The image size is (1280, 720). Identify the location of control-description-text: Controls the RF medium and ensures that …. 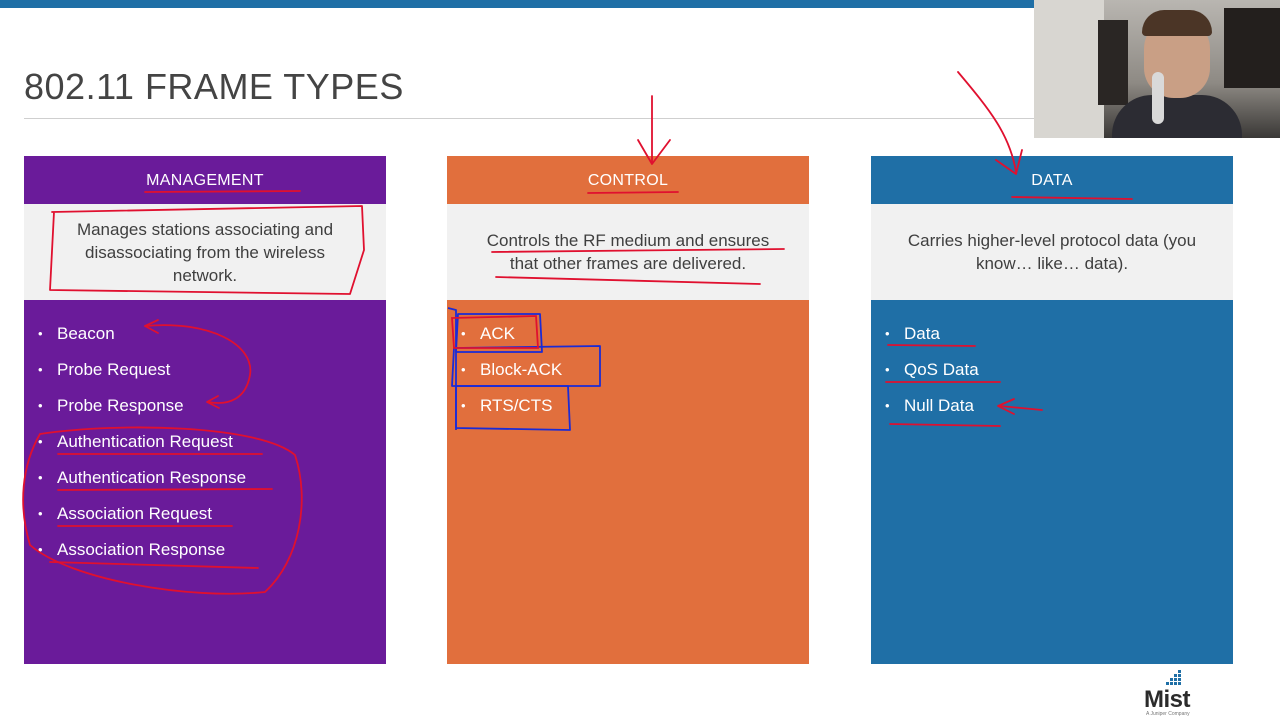
(628, 252).